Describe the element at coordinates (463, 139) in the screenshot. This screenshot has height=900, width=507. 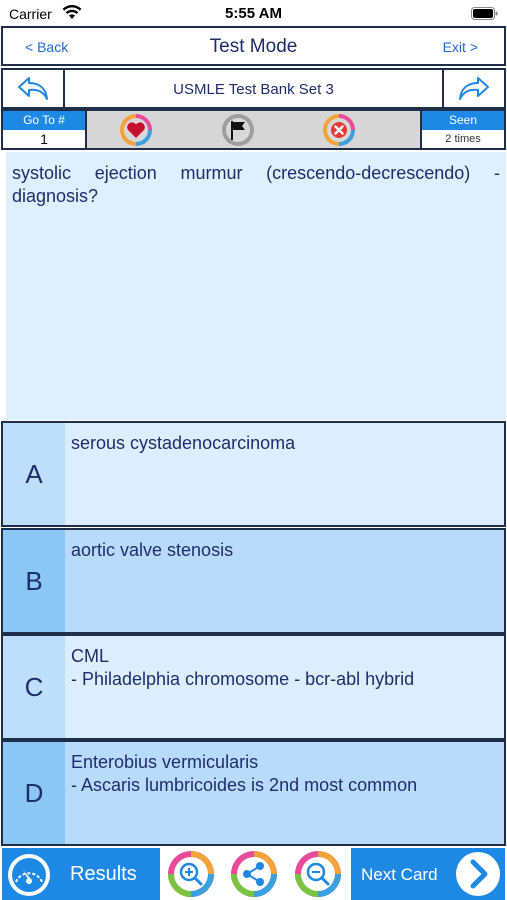
I see `seen-value: 2 times` at that location.